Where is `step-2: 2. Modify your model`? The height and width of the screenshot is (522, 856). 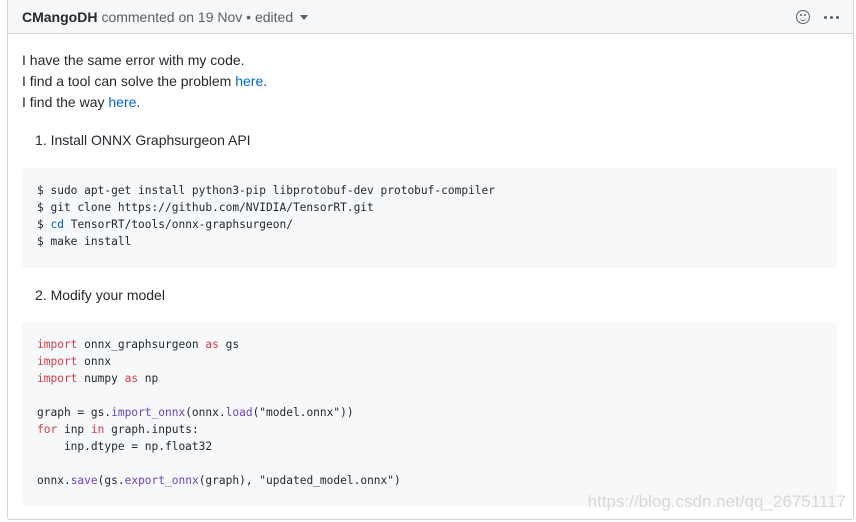 step-2: 2. Modify your model is located at coordinates (100, 295).